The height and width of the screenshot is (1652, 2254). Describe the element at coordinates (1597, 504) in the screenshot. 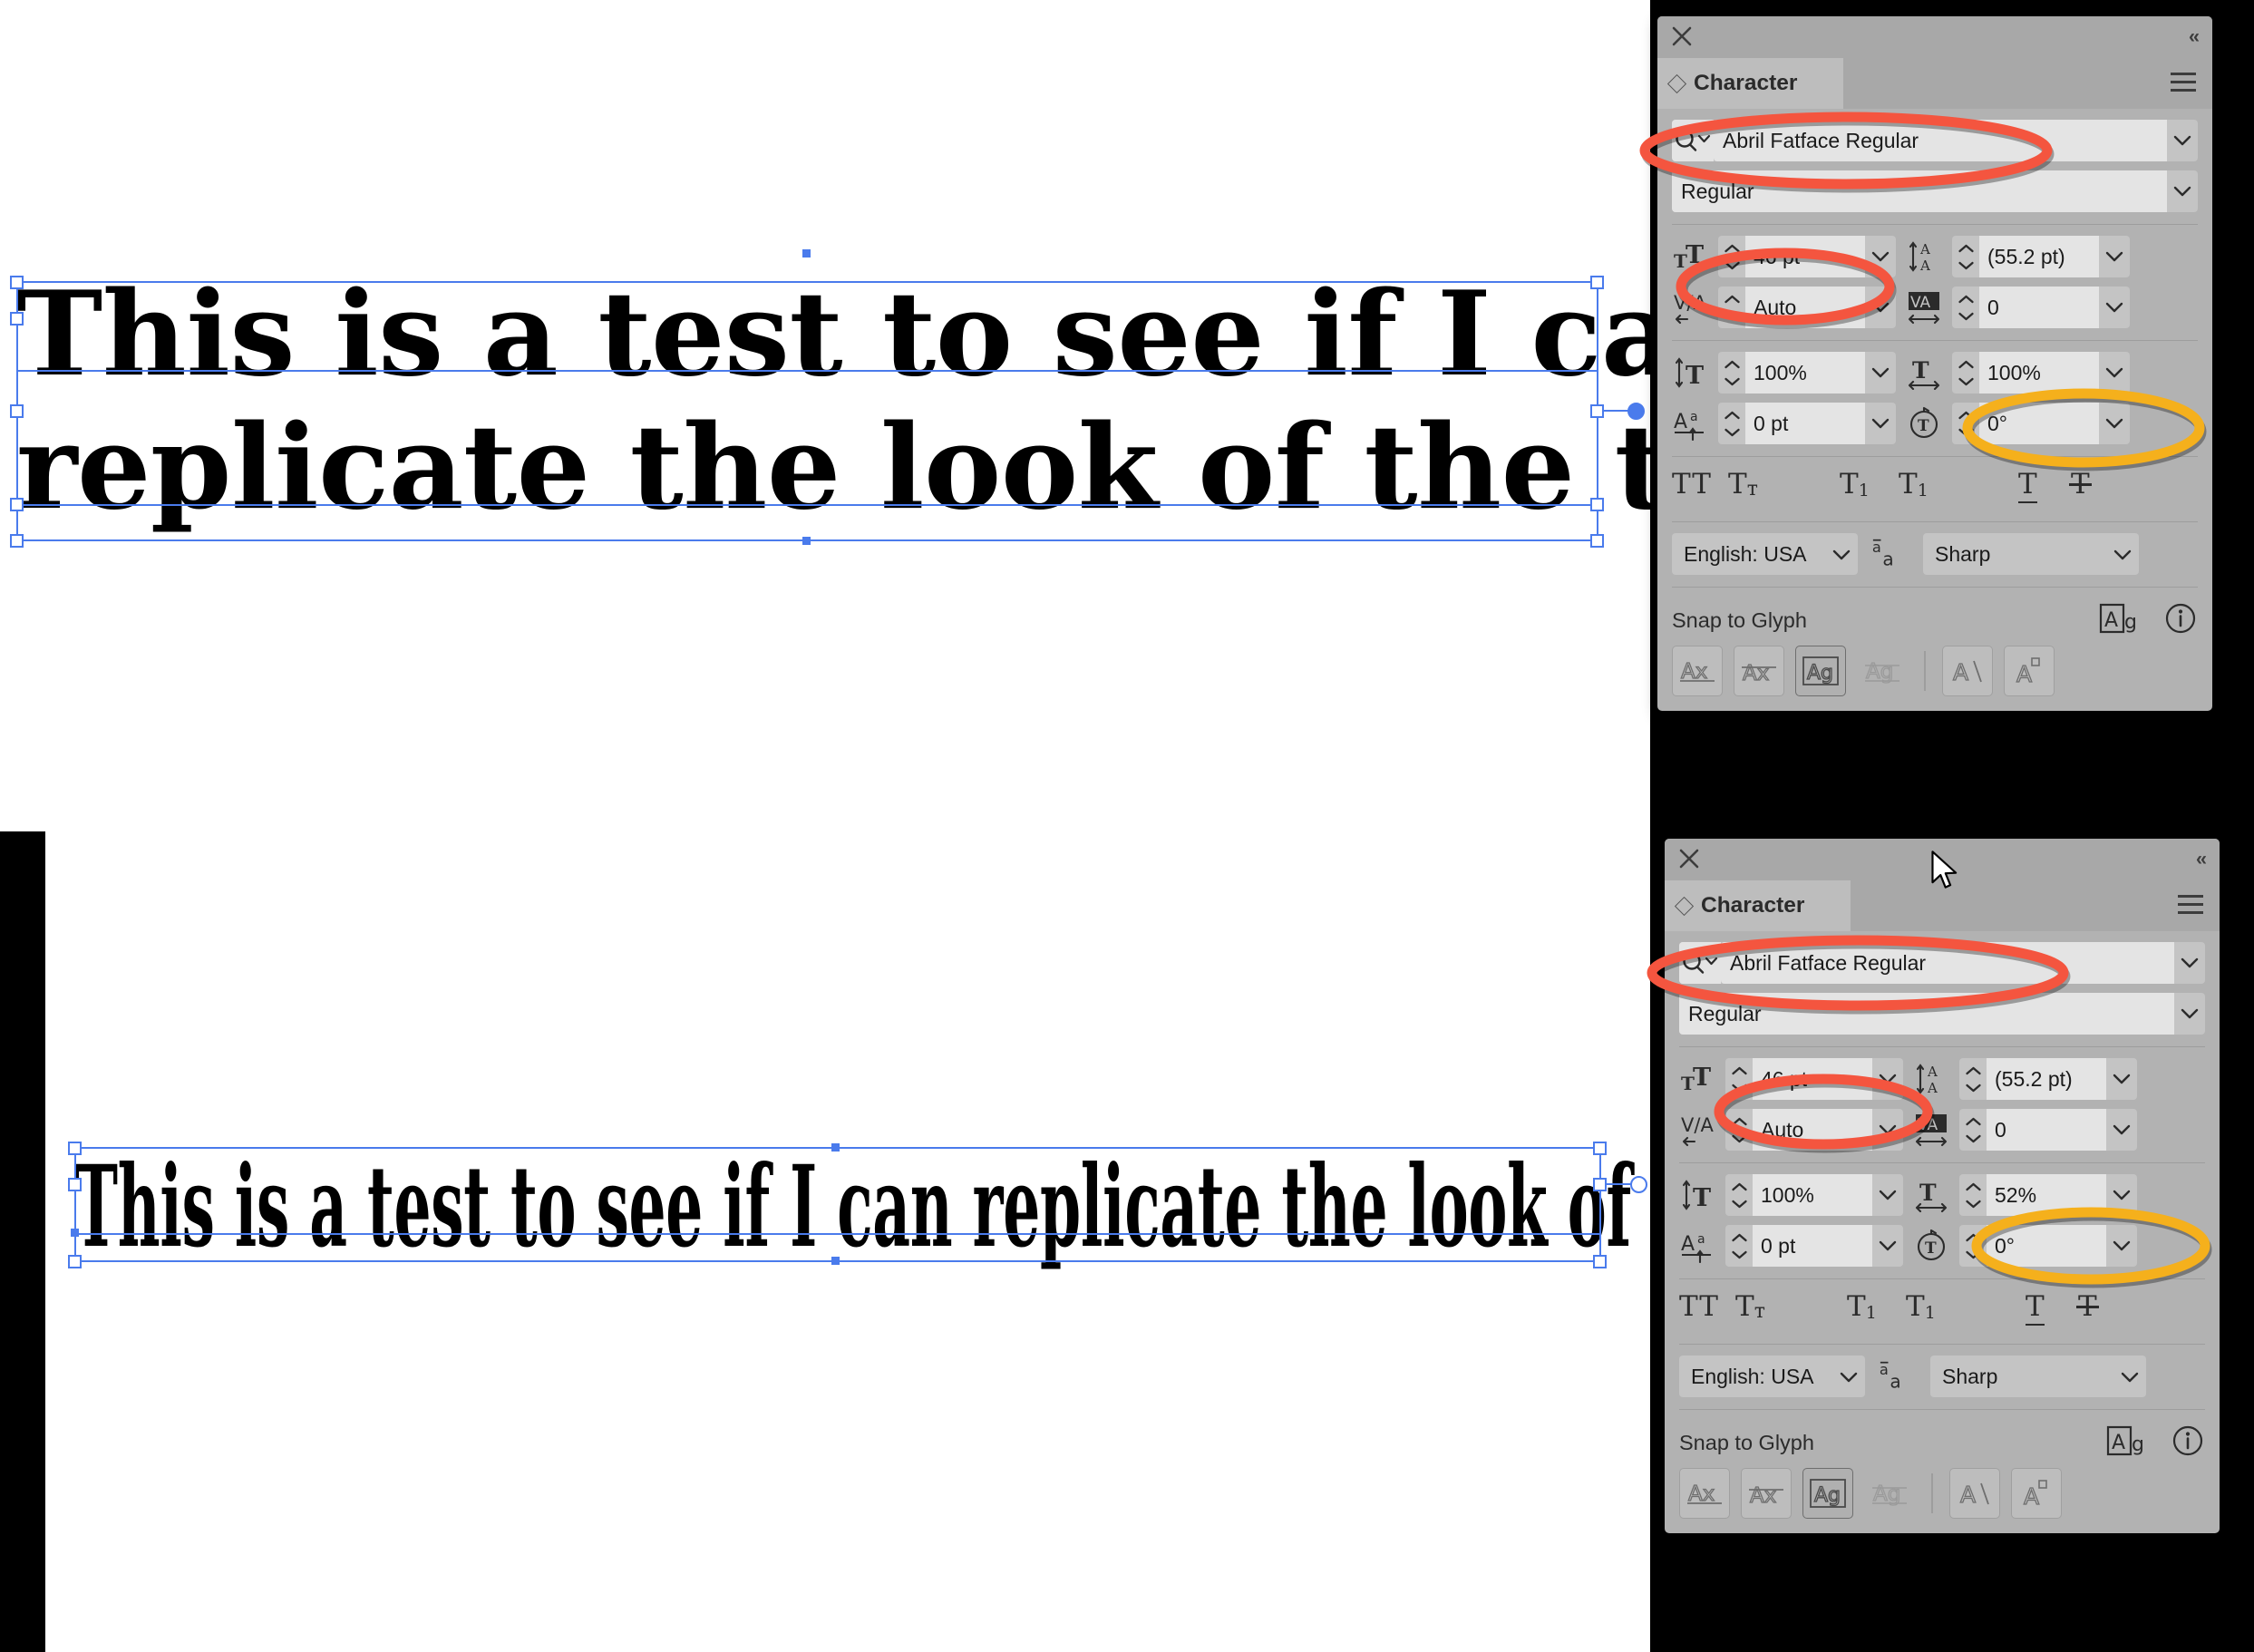

I see `selection-handle-br-upper` at that location.